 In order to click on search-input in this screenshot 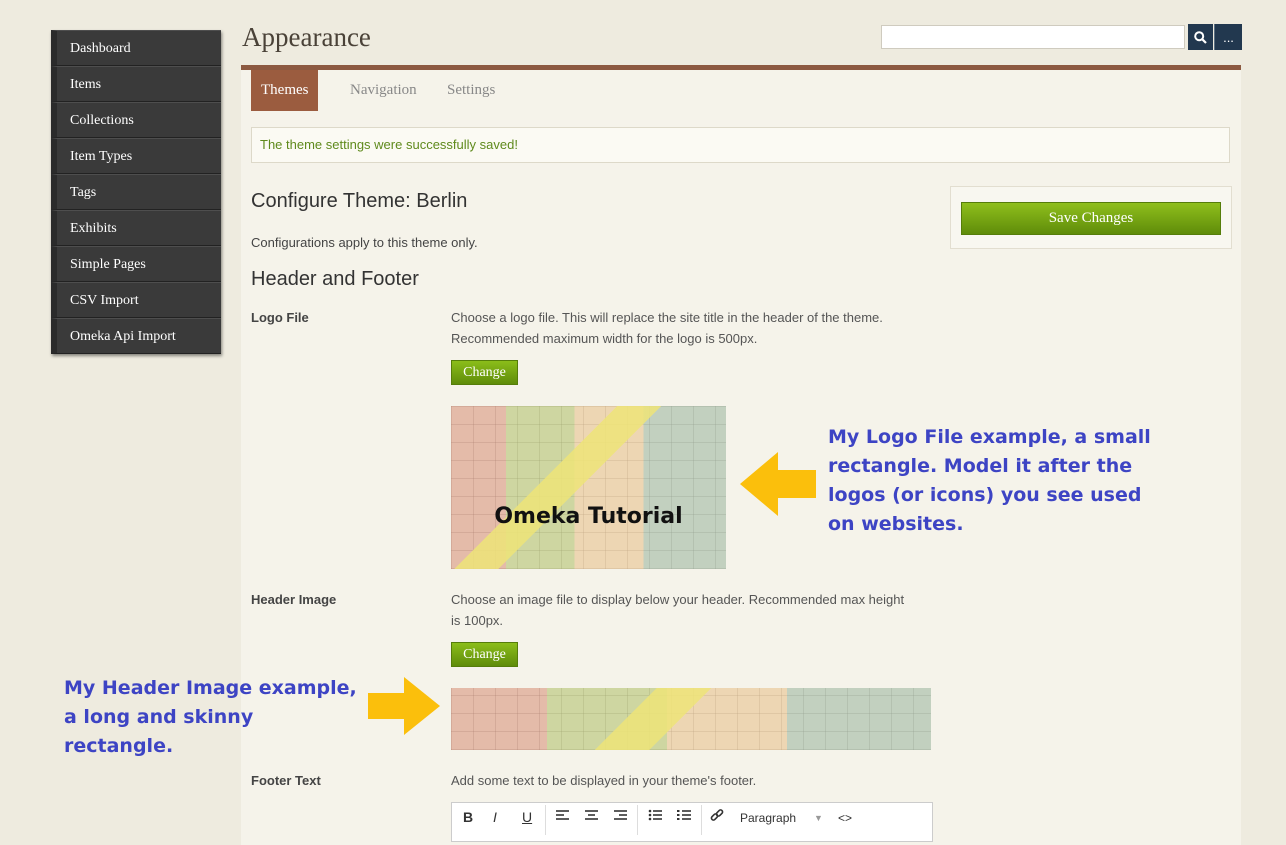, I will do `click(1033, 37)`.